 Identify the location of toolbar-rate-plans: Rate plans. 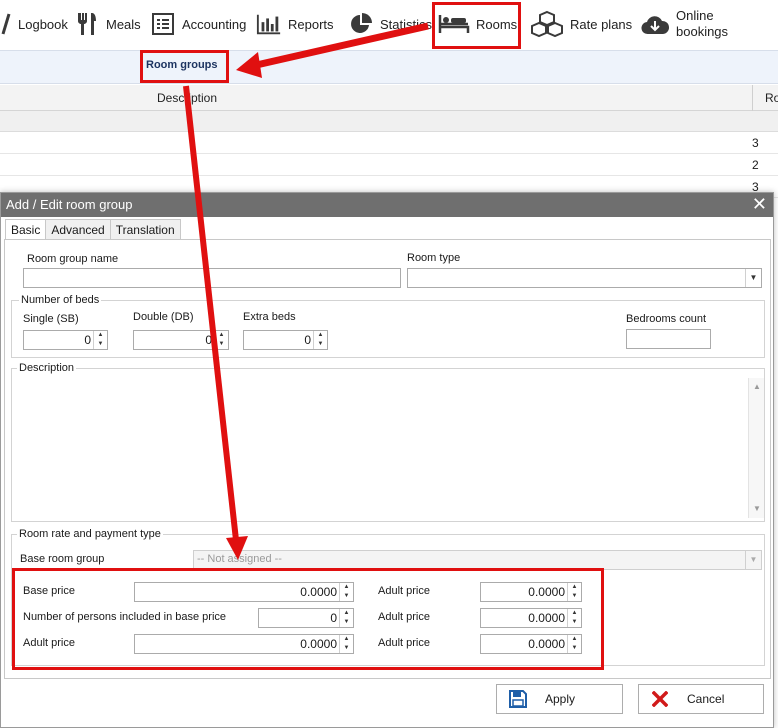
(581, 24).